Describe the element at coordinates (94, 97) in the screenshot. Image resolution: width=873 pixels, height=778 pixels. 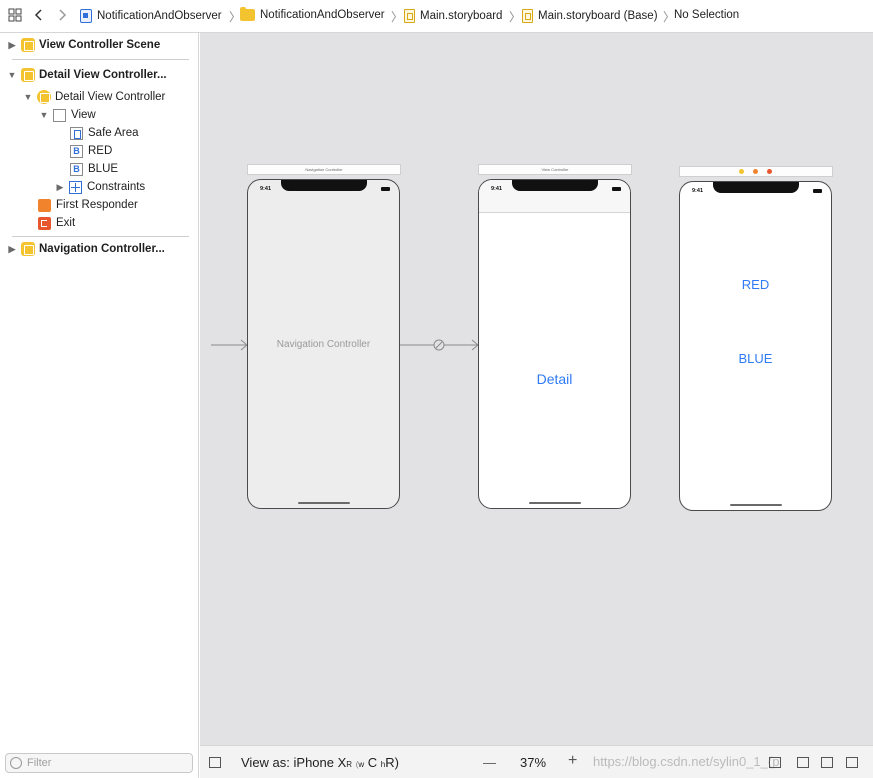
I see `outline-item-detail-view-controller: ▼ Detail View Controller` at that location.